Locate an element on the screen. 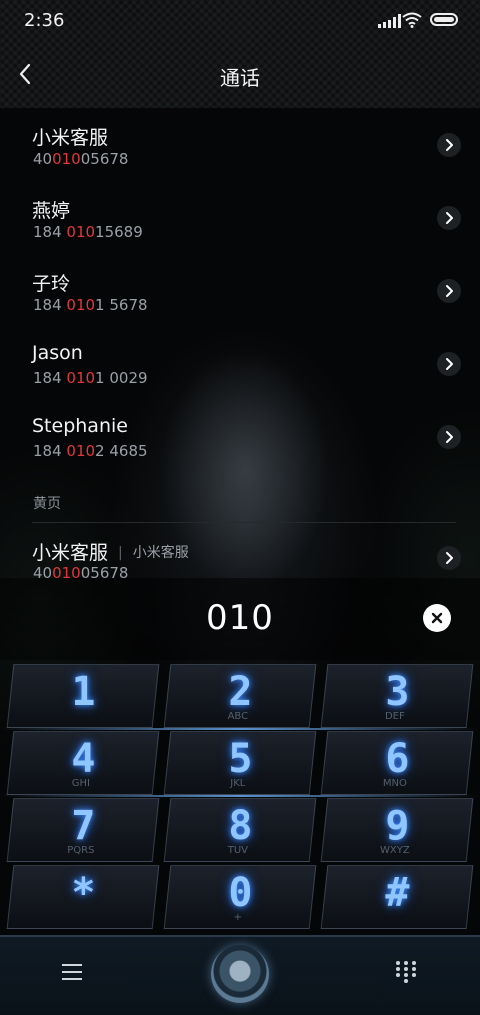 The height and width of the screenshot is (1015, 480). status-time: 2:36 is located at coordinates (44, 20).